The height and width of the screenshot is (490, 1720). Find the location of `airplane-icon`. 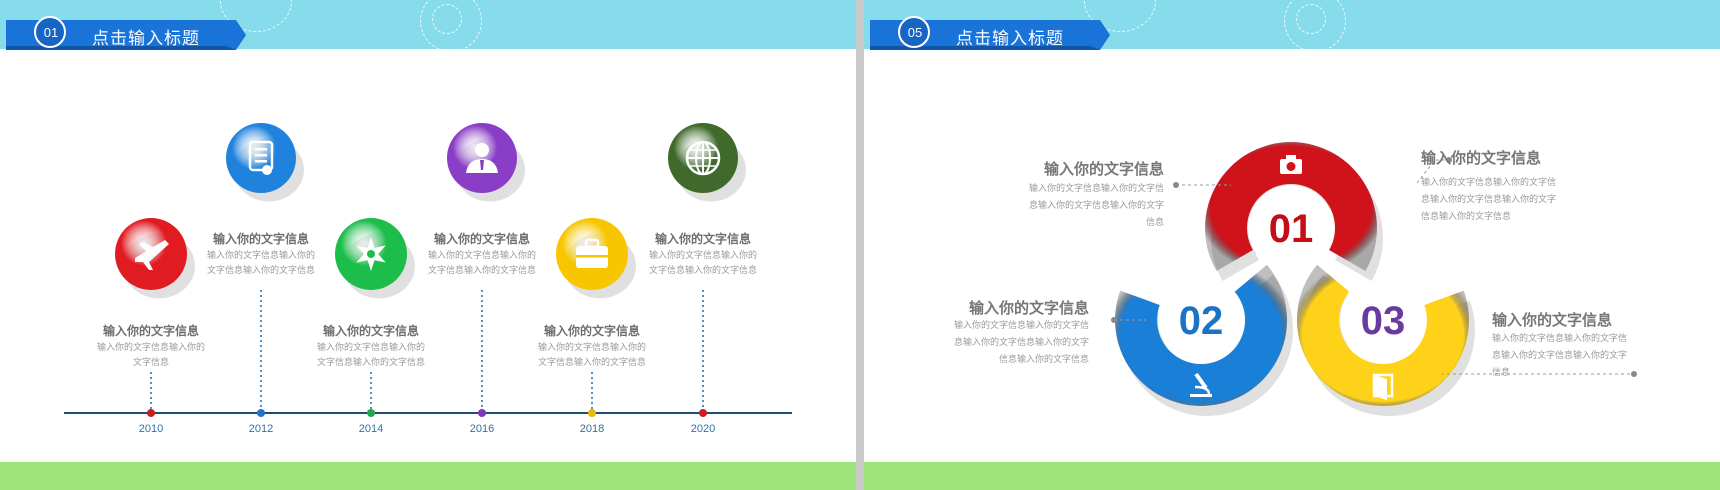

airplane-icon is located at coordinates (151, 254).